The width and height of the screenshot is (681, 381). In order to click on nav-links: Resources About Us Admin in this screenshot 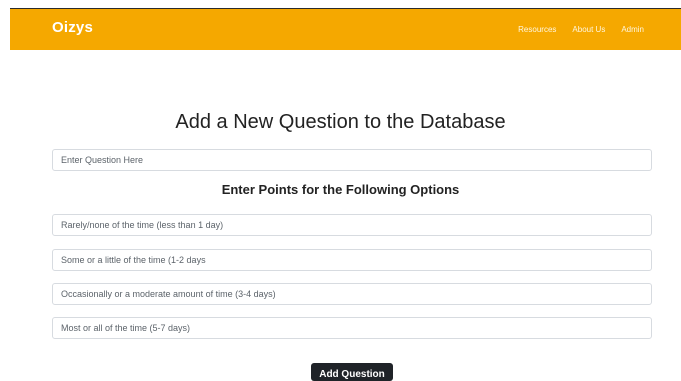, I will do `click(581, 29)`.